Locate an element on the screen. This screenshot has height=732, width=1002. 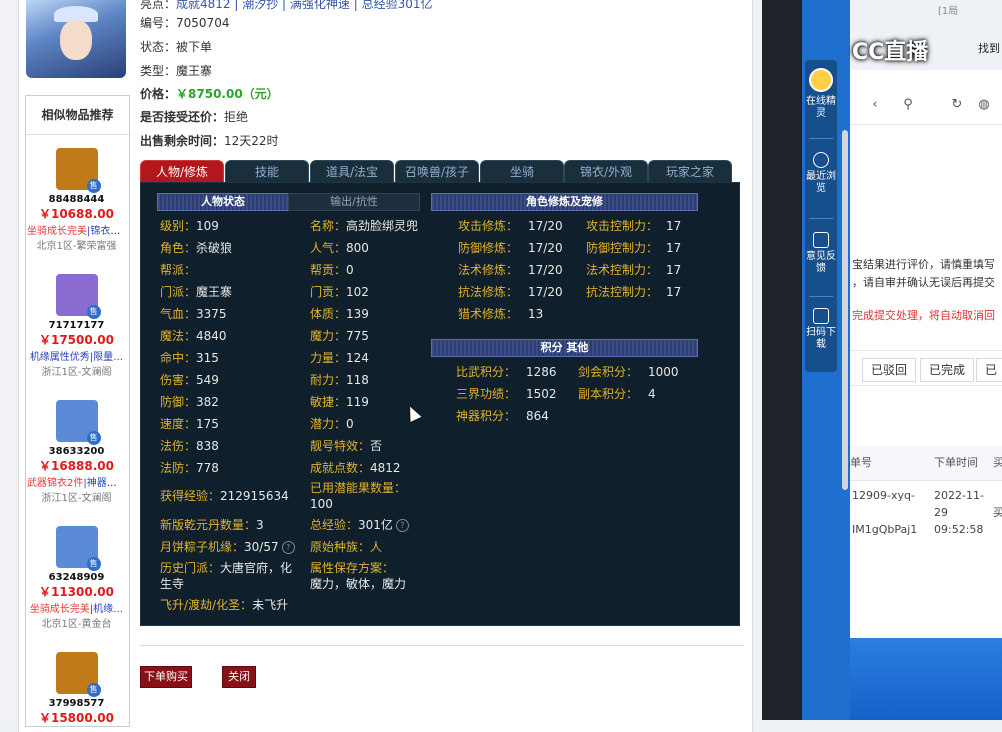
orders-table-header is located at coordinates (926, 463).